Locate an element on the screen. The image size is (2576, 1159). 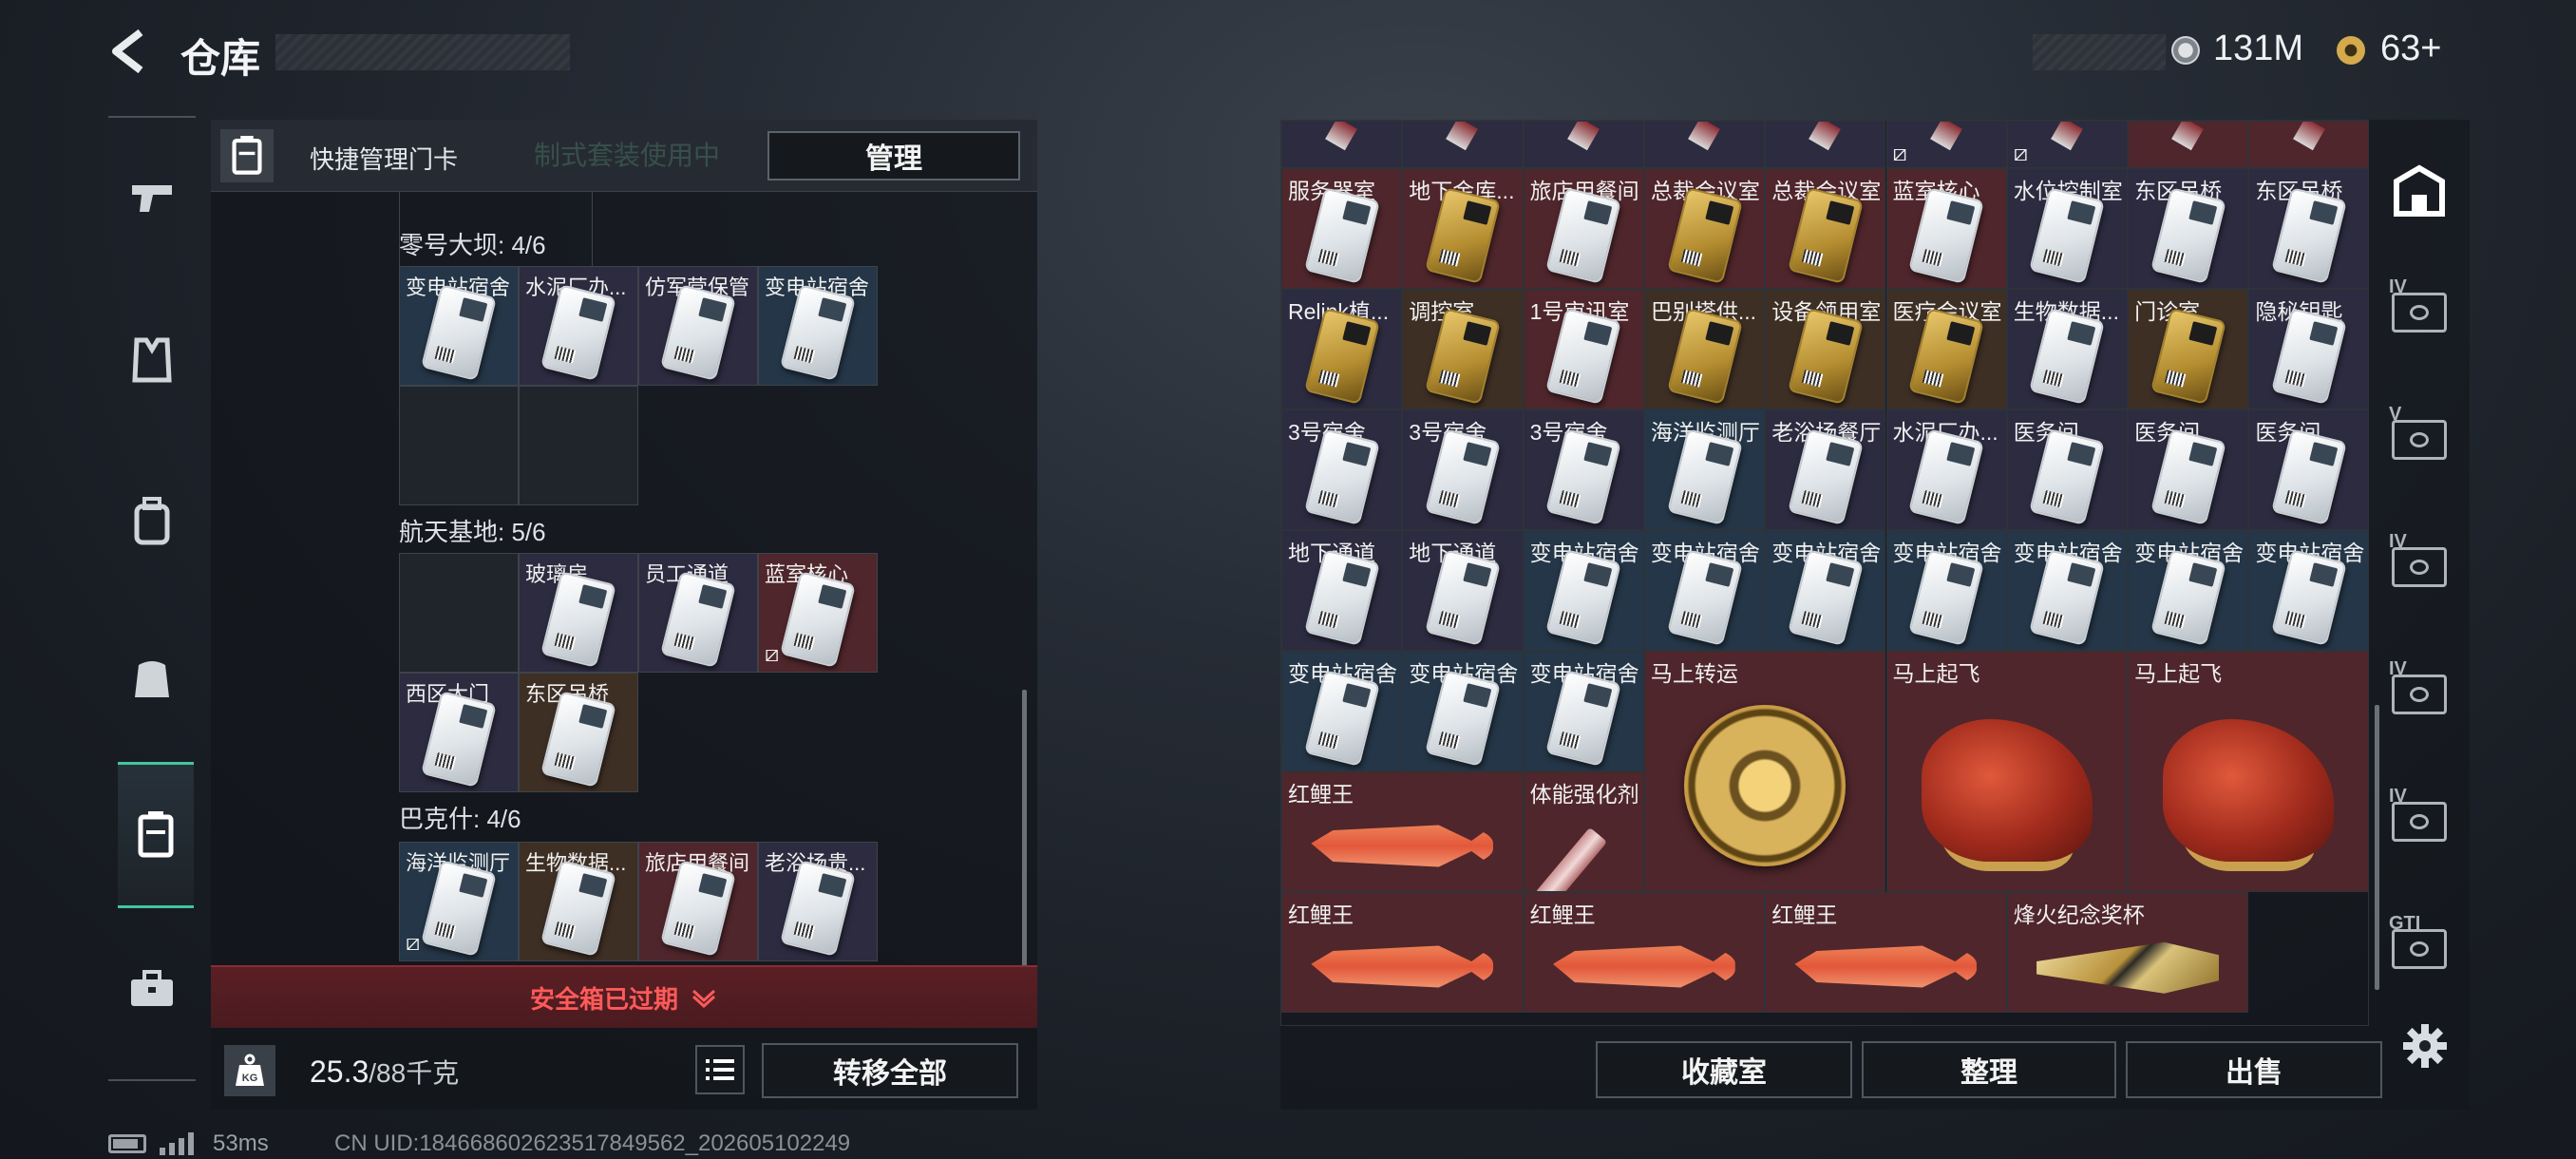
nav-tab-weapons is located at coordinates (152, 198).